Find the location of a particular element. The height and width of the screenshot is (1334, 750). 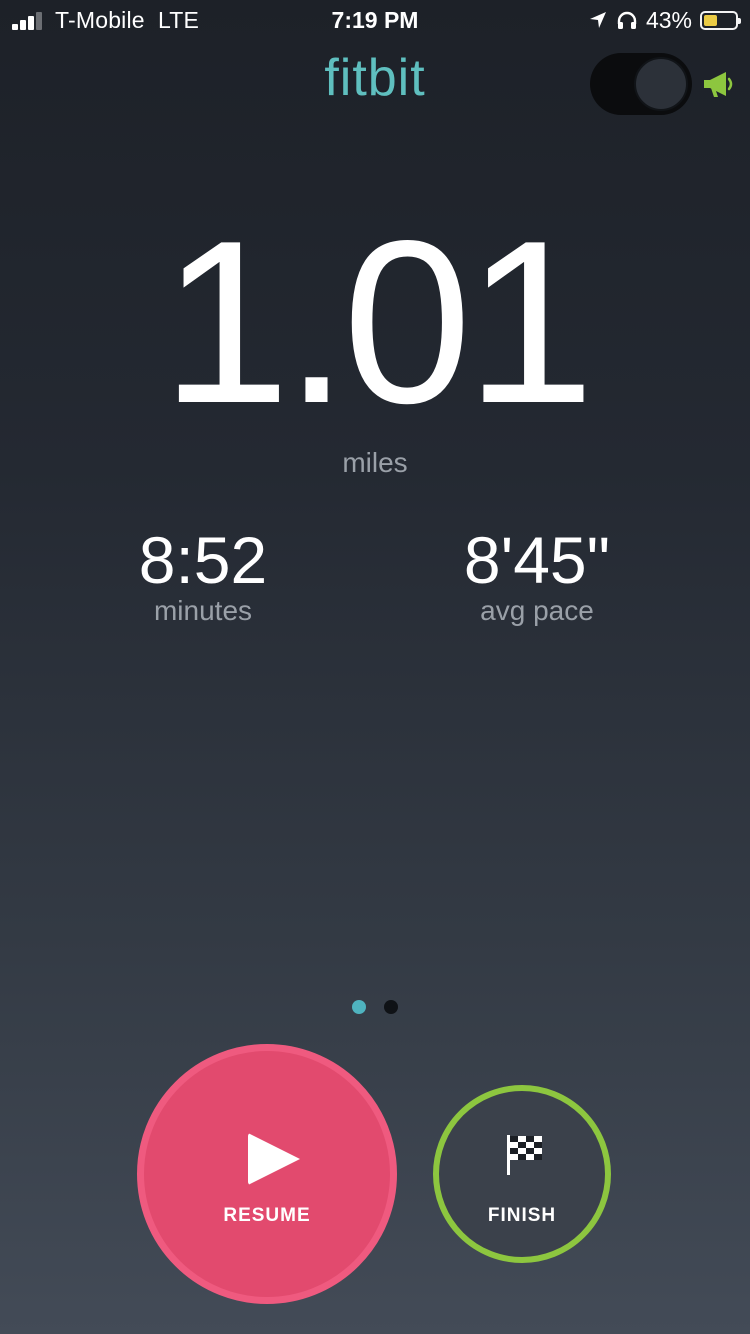

location-arrow-icon is located at coordinates (597, 20).